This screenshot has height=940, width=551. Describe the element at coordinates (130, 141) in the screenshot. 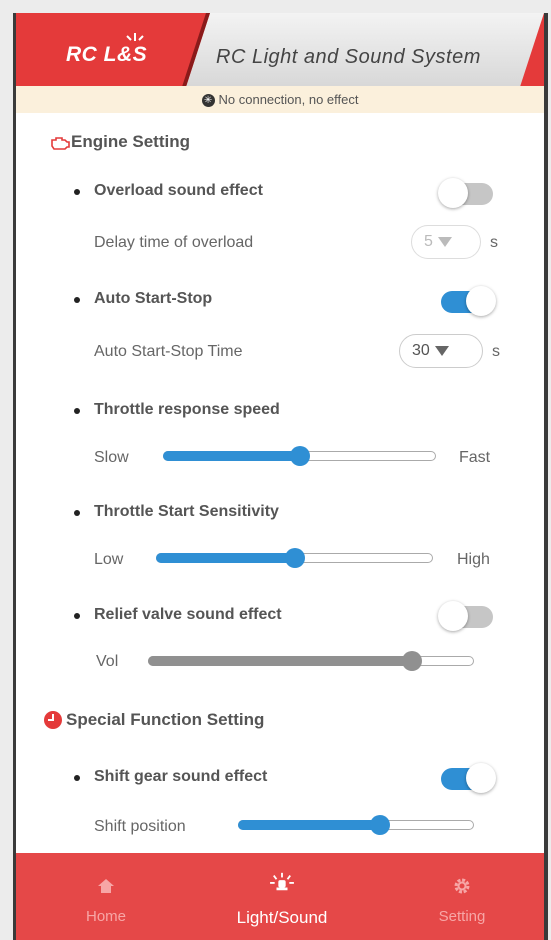

I see `engine-section-title: Engine Setting` at that location.